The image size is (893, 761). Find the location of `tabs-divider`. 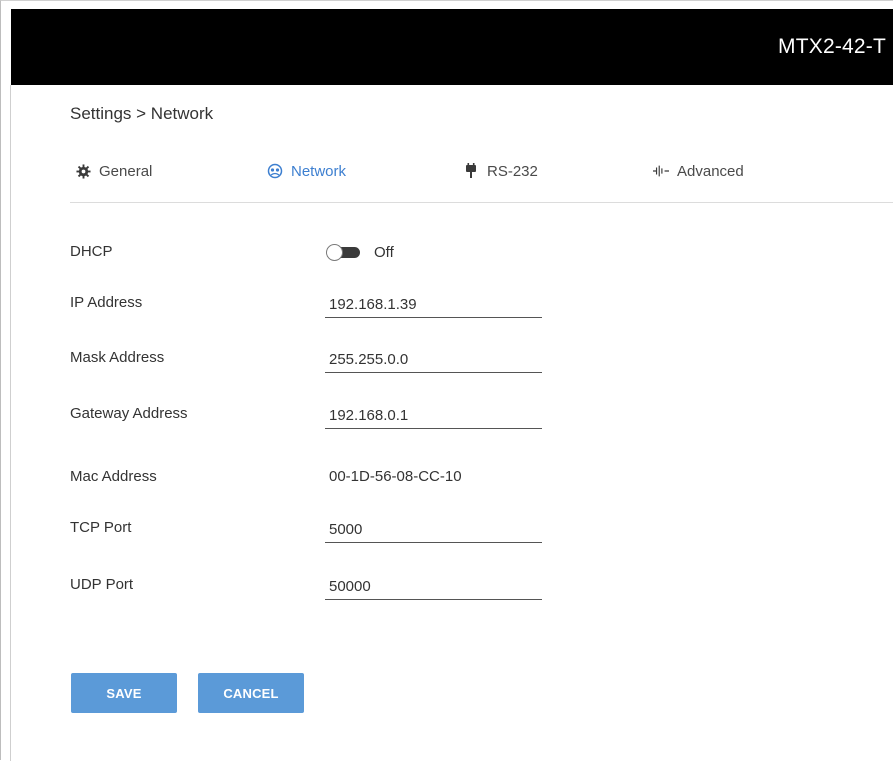

tabs-divider is located at coordinates (481, 202).